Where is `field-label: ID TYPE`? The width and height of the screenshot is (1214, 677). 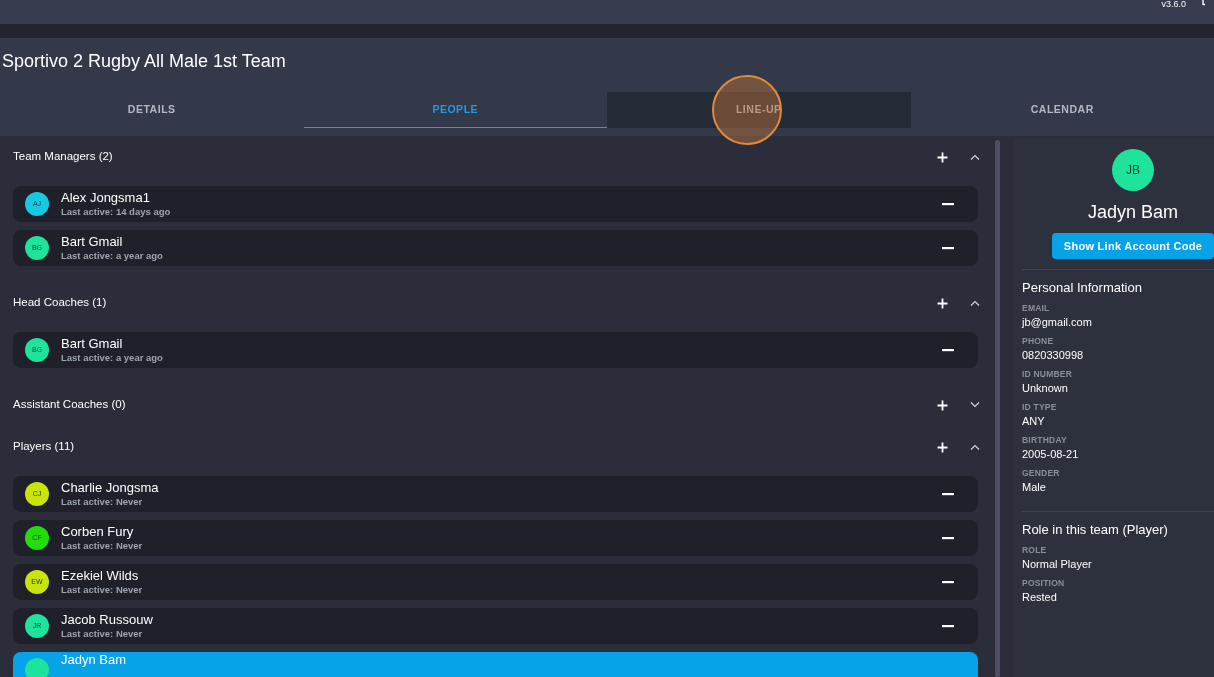 field-label: ID TYPE is located at coordinates (1040, 407).